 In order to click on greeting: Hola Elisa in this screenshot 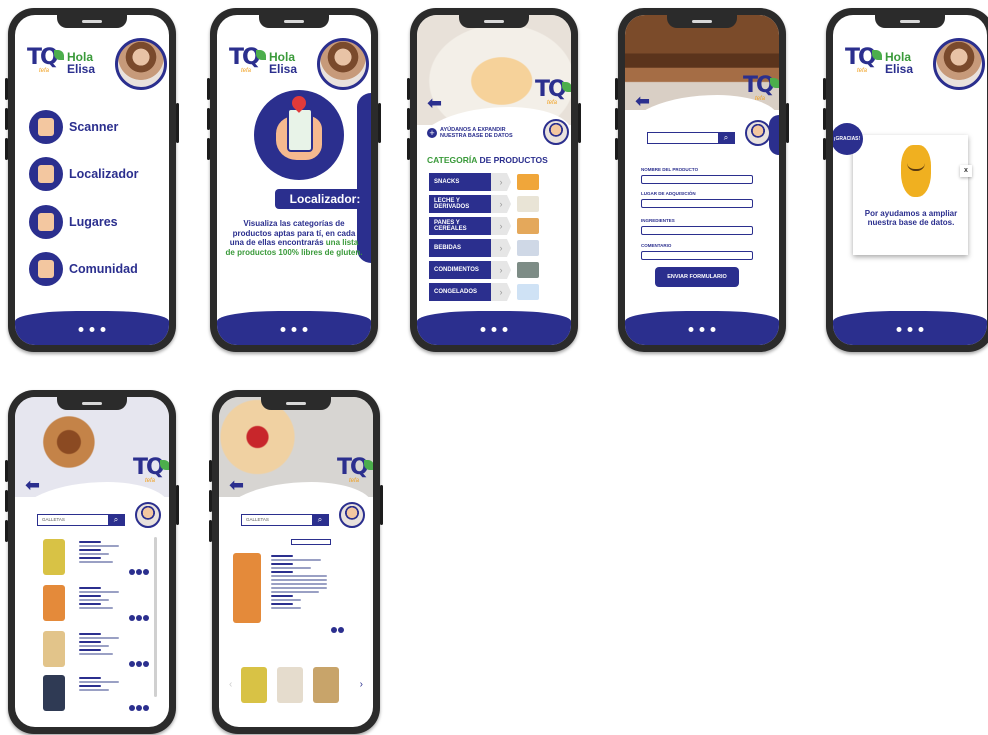, I will do `click(283, 63)`.